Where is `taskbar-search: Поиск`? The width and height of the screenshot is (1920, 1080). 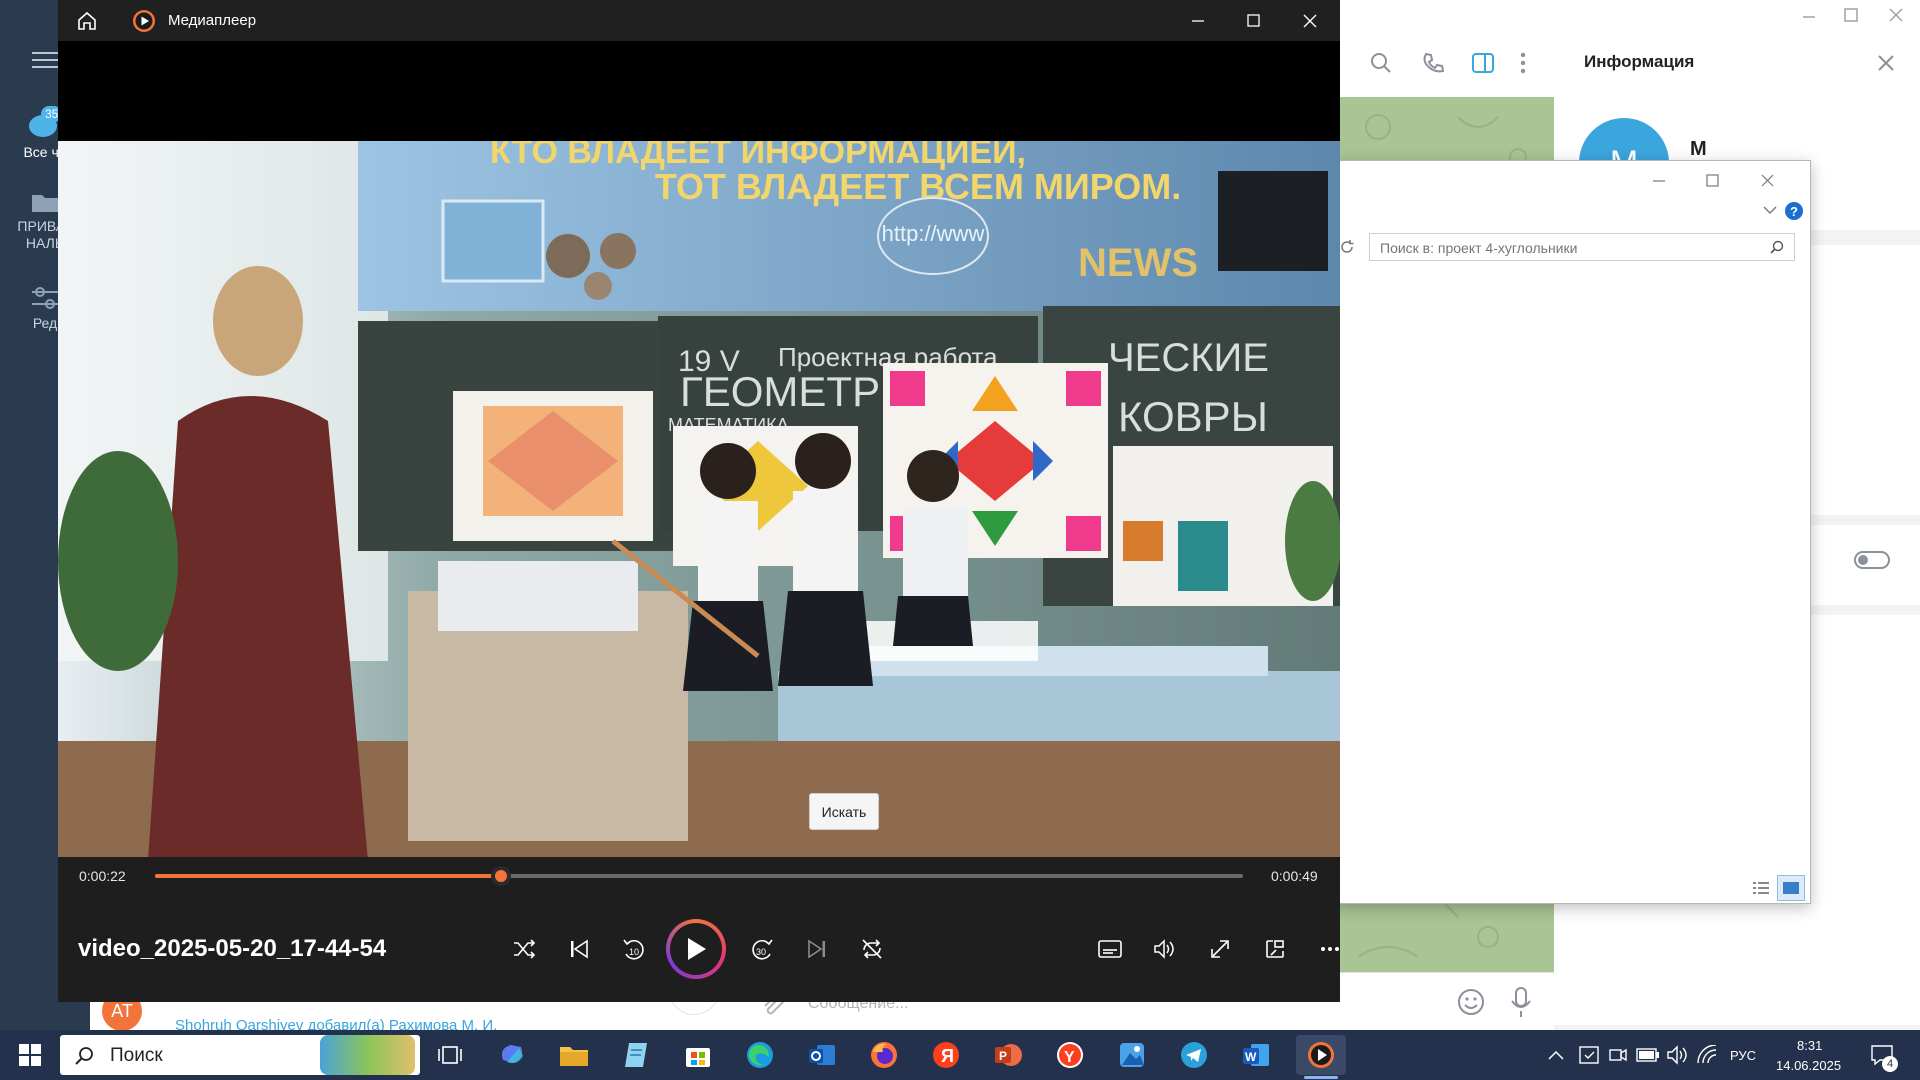
taskbar-search: Поиск is located at coordinates (240, 1055).